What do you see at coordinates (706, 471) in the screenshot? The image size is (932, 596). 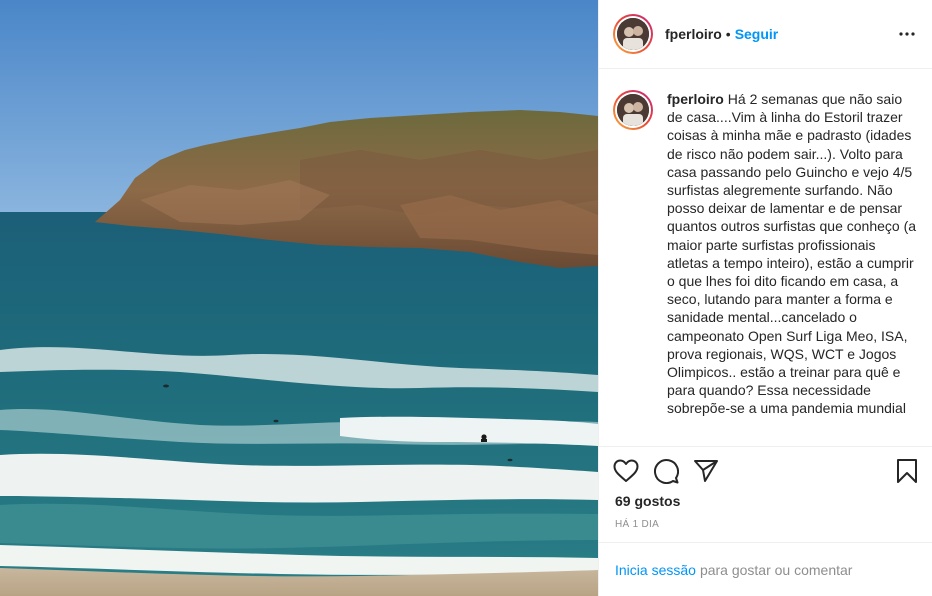 I see `paper-plane-icon` at bounding box center [706, 471].